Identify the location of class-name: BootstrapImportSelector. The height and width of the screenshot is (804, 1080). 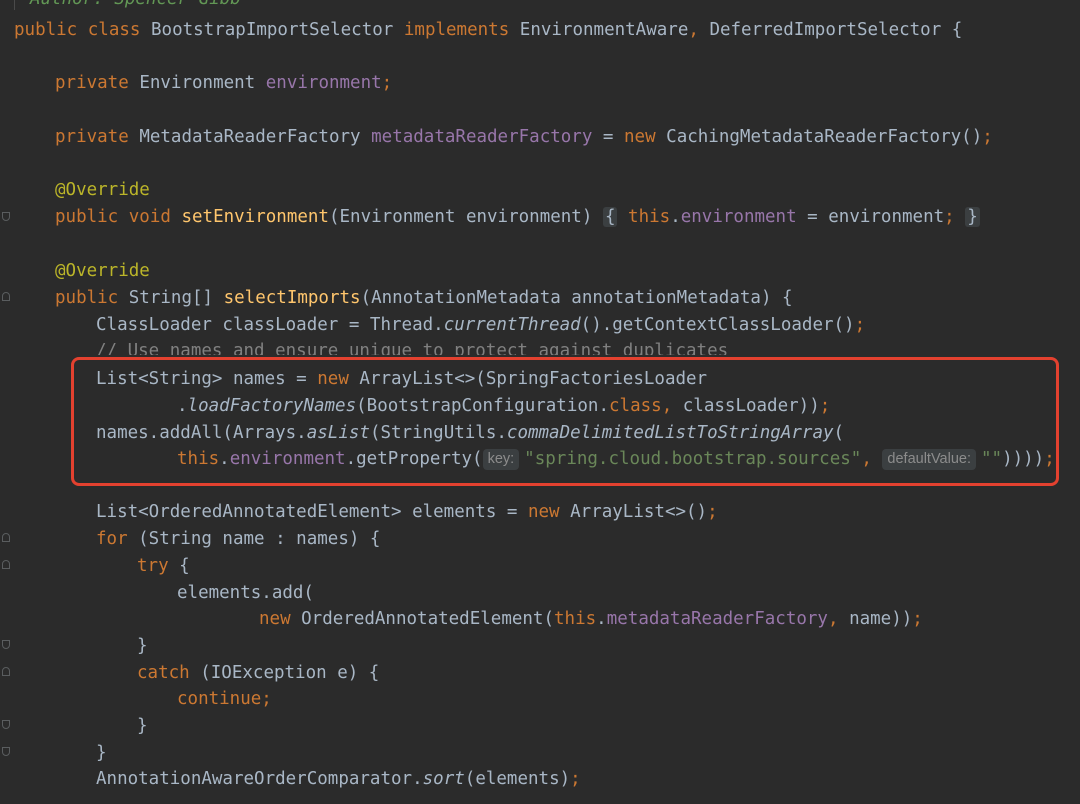
(272, 30).